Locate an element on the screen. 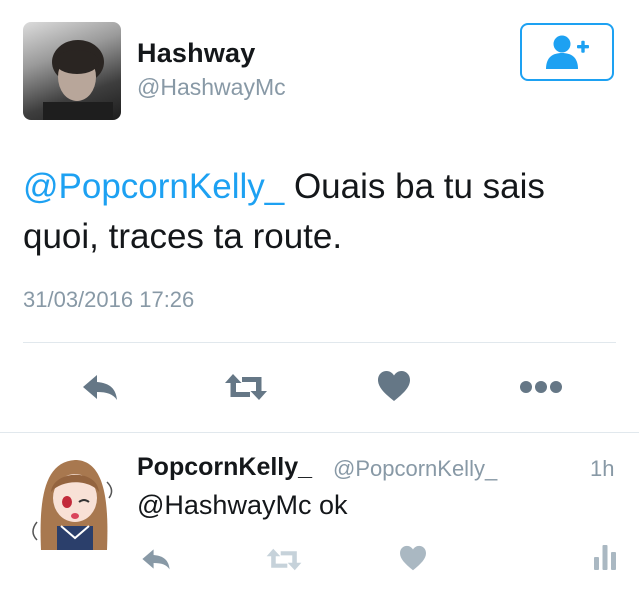  follow-button is located at coordinates (567, 52).